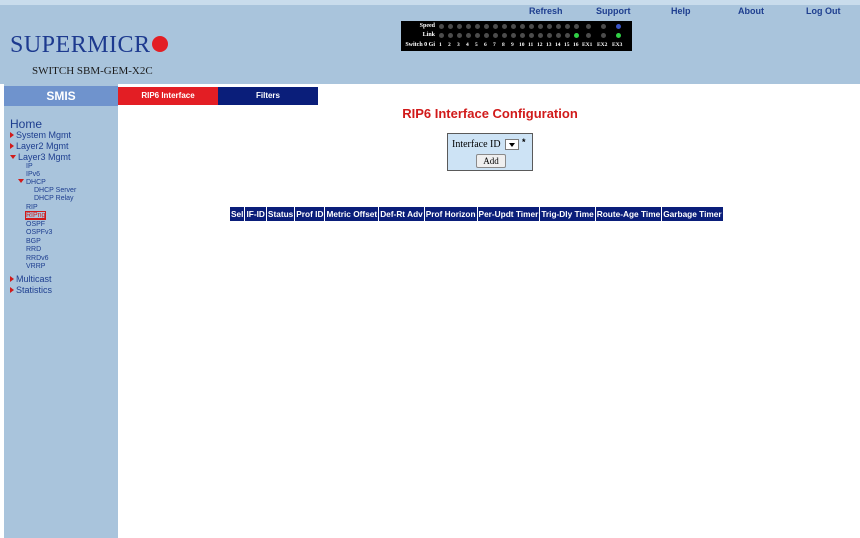 The width and height of the screenshot is (860, 538). Describe the element at coordinates (33, 174) in the screenshot. I see `nav-ipv6: IPv6` at that location.